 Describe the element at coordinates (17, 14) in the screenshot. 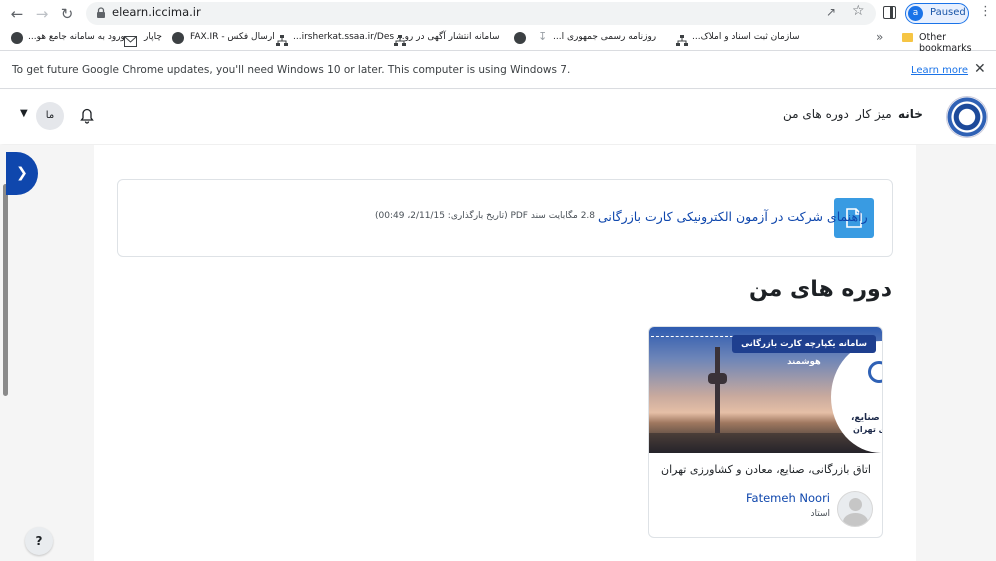

I see `back-arrow-icon: ←` at that location.